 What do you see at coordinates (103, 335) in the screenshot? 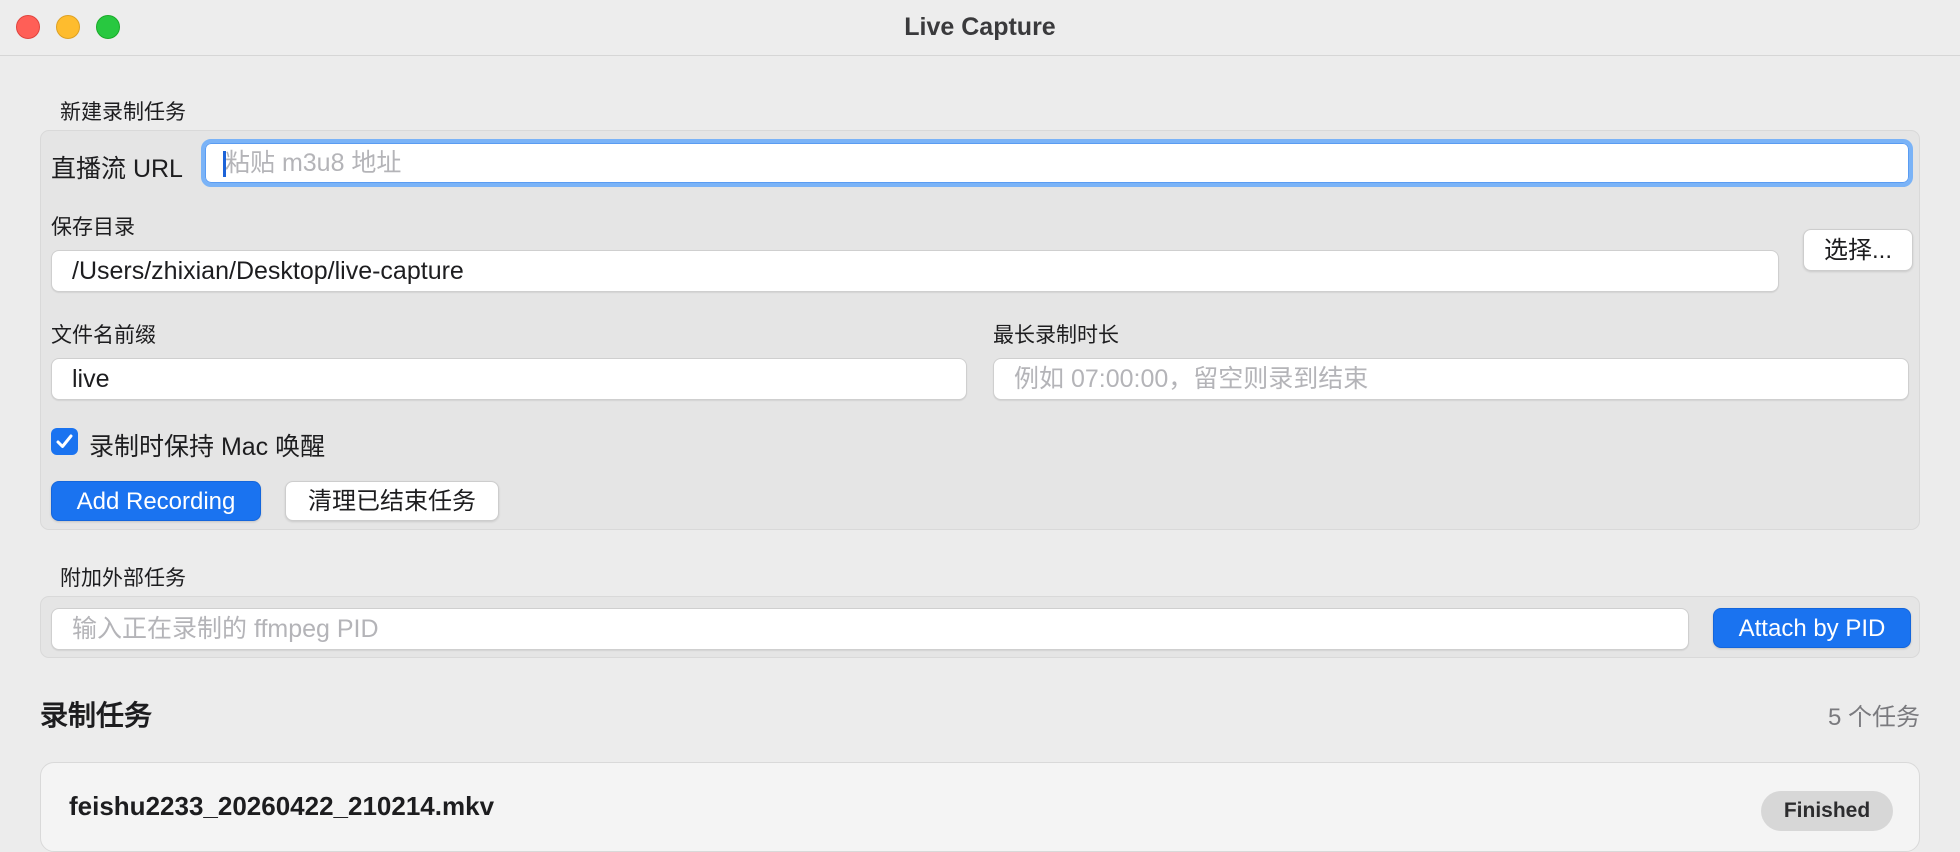
I see `filename-prefix-label: 文件名前缀` at bounding box center [103, 335].